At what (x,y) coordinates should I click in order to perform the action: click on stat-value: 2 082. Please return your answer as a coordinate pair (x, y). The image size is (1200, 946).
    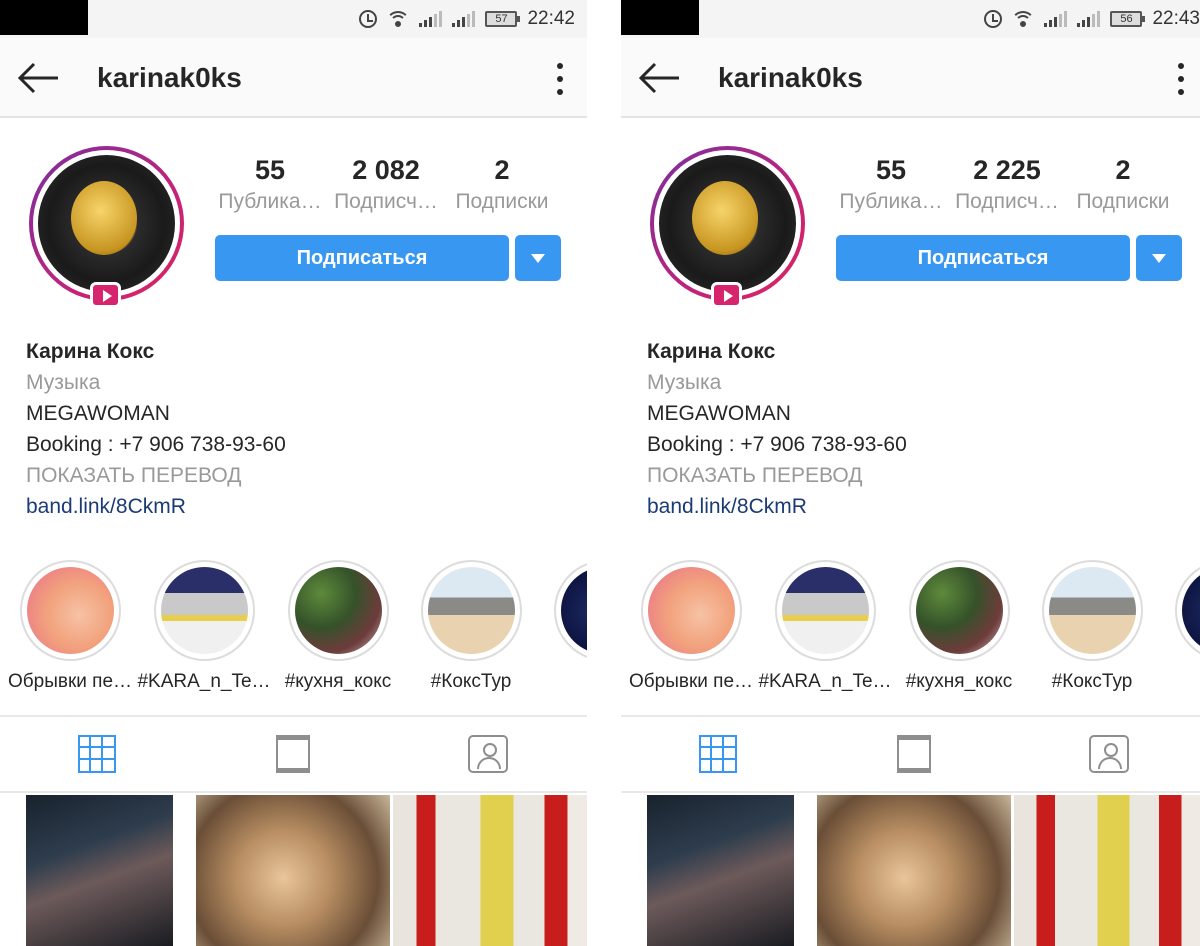
    Looking at the image, I should click on (386, 170).